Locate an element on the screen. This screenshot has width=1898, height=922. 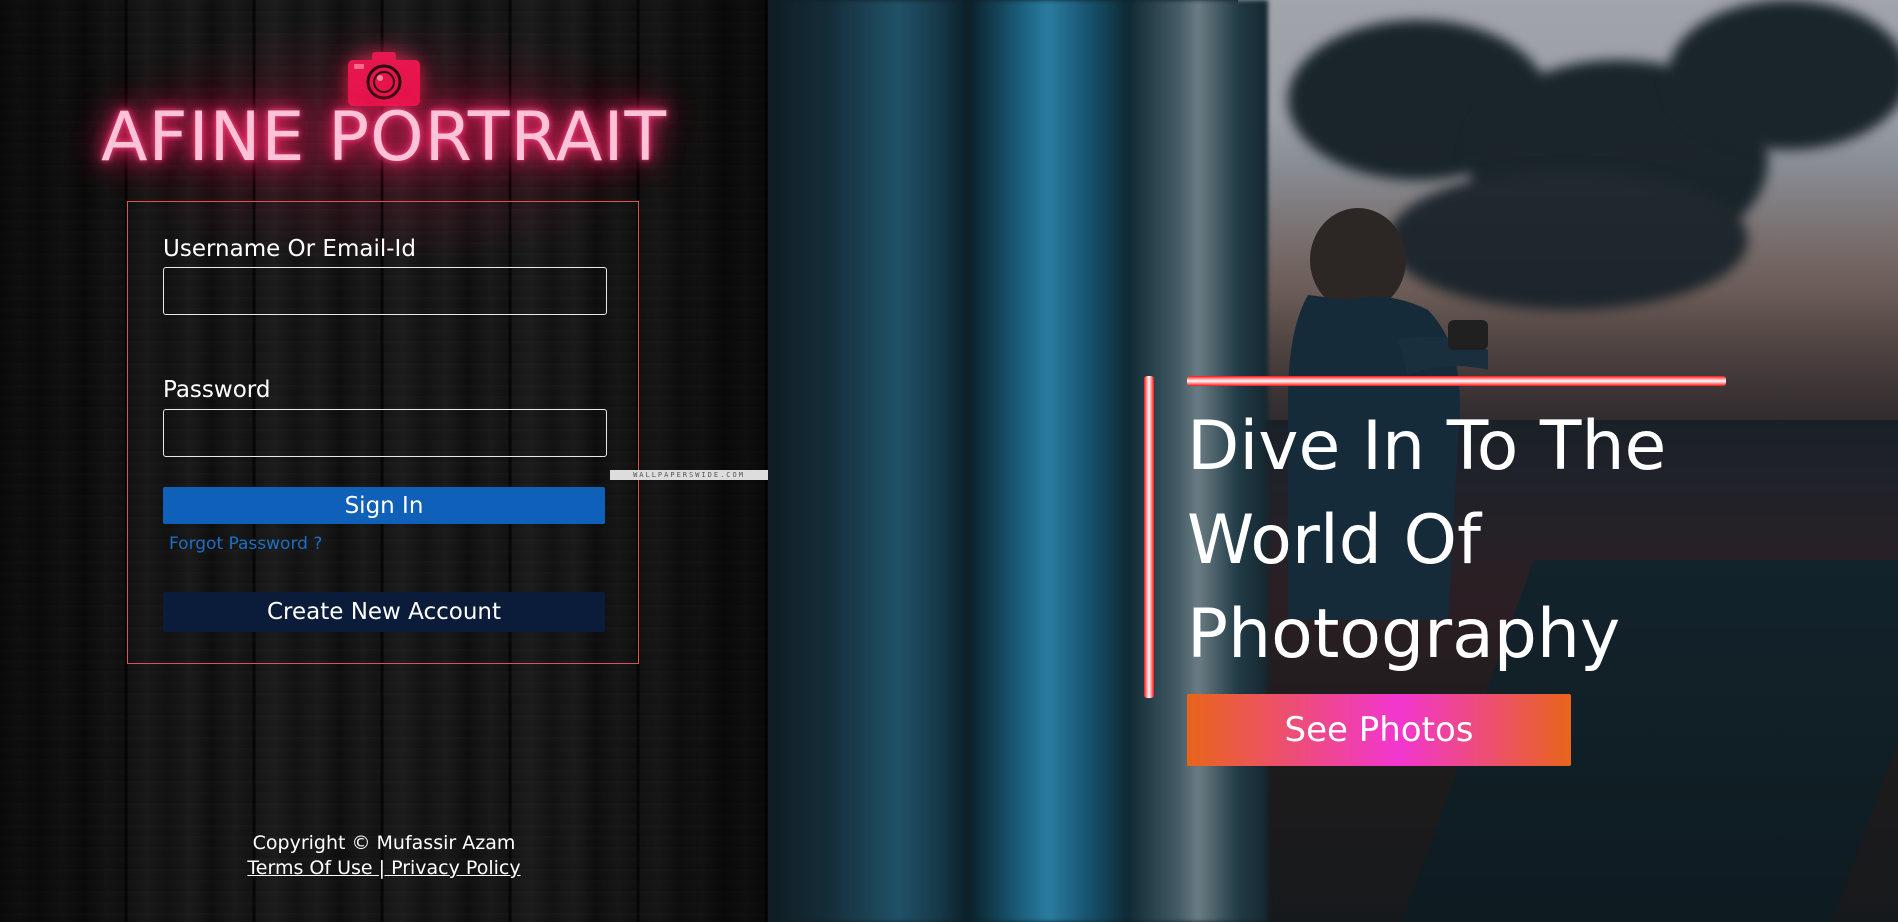
sign-in-button: Sign In is located at coordinates (384, 505).